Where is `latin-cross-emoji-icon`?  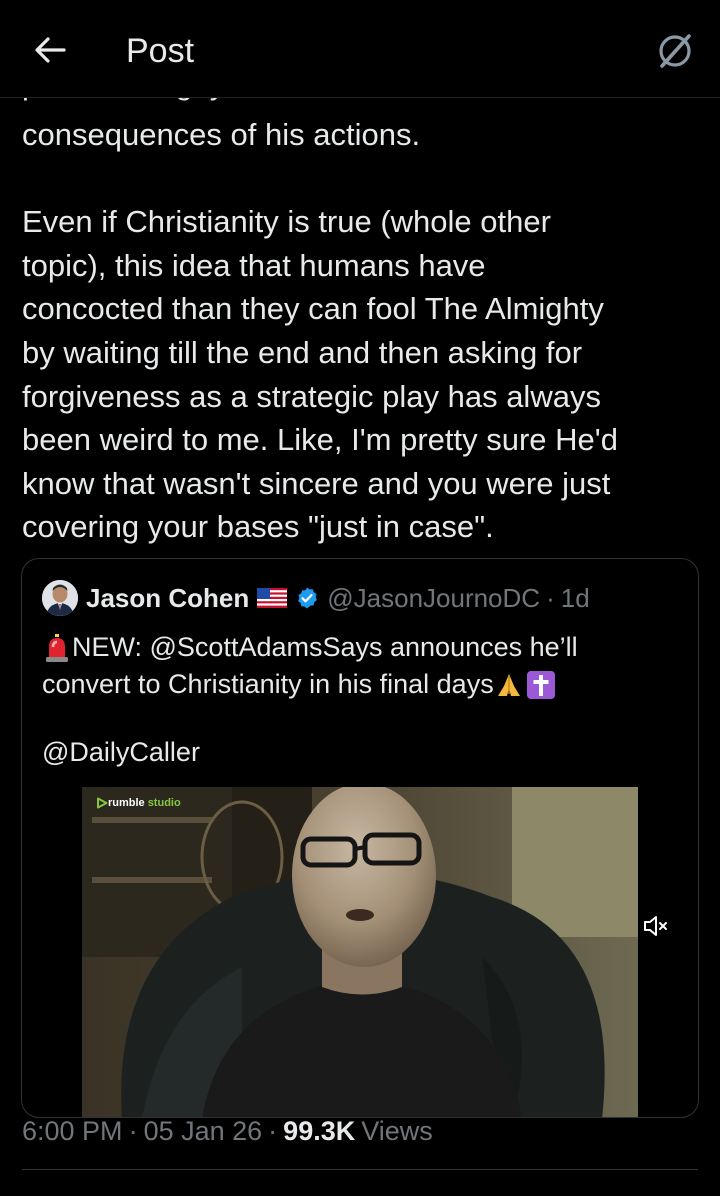 latin-cross-emoji-icon is located at coordinates (540, 684).